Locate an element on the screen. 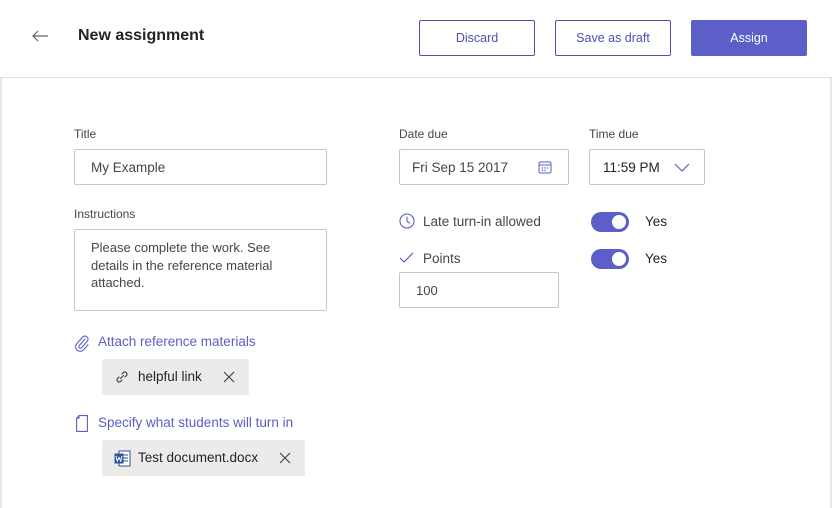 This screenshot has height=508, width=832. word-doc-icon is located at coordinates (122, 458).